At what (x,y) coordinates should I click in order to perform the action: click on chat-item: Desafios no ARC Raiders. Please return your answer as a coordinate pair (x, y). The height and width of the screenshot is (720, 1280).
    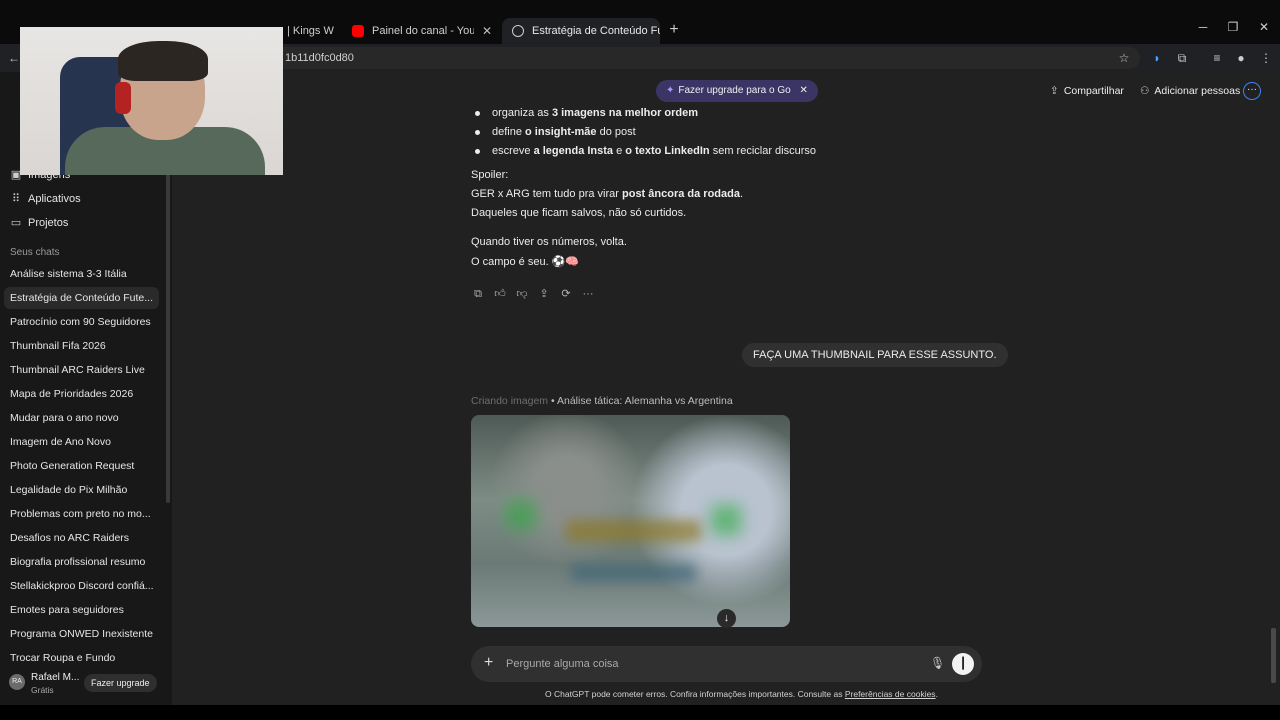
    Looking at the image, I should click on (81, 538).